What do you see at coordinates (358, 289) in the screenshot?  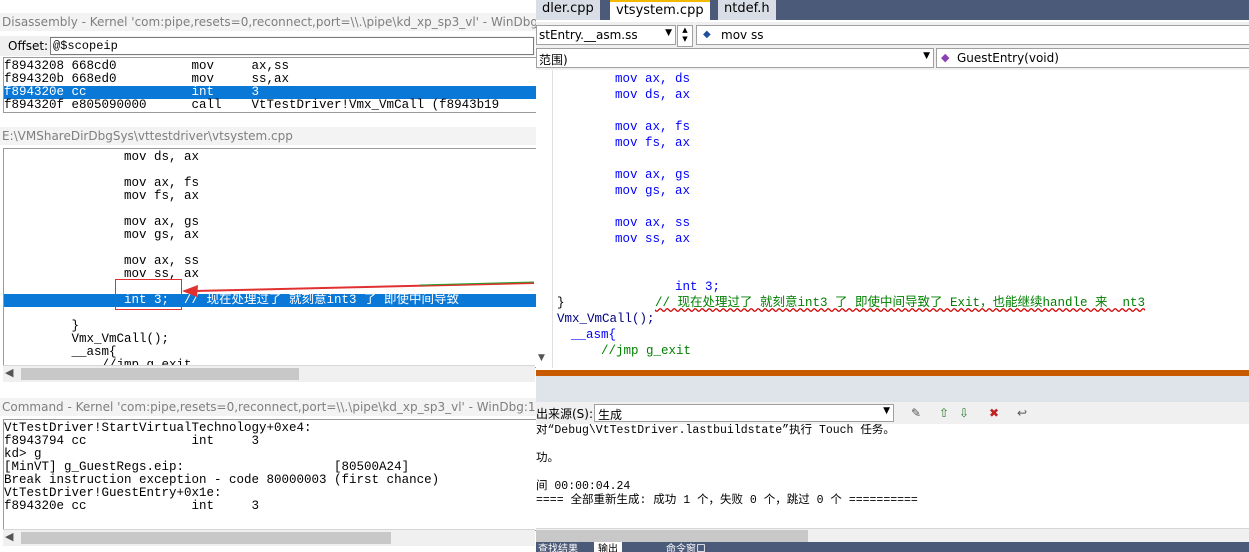 I see `annotation-arrow` at bounding box center [358, 289].